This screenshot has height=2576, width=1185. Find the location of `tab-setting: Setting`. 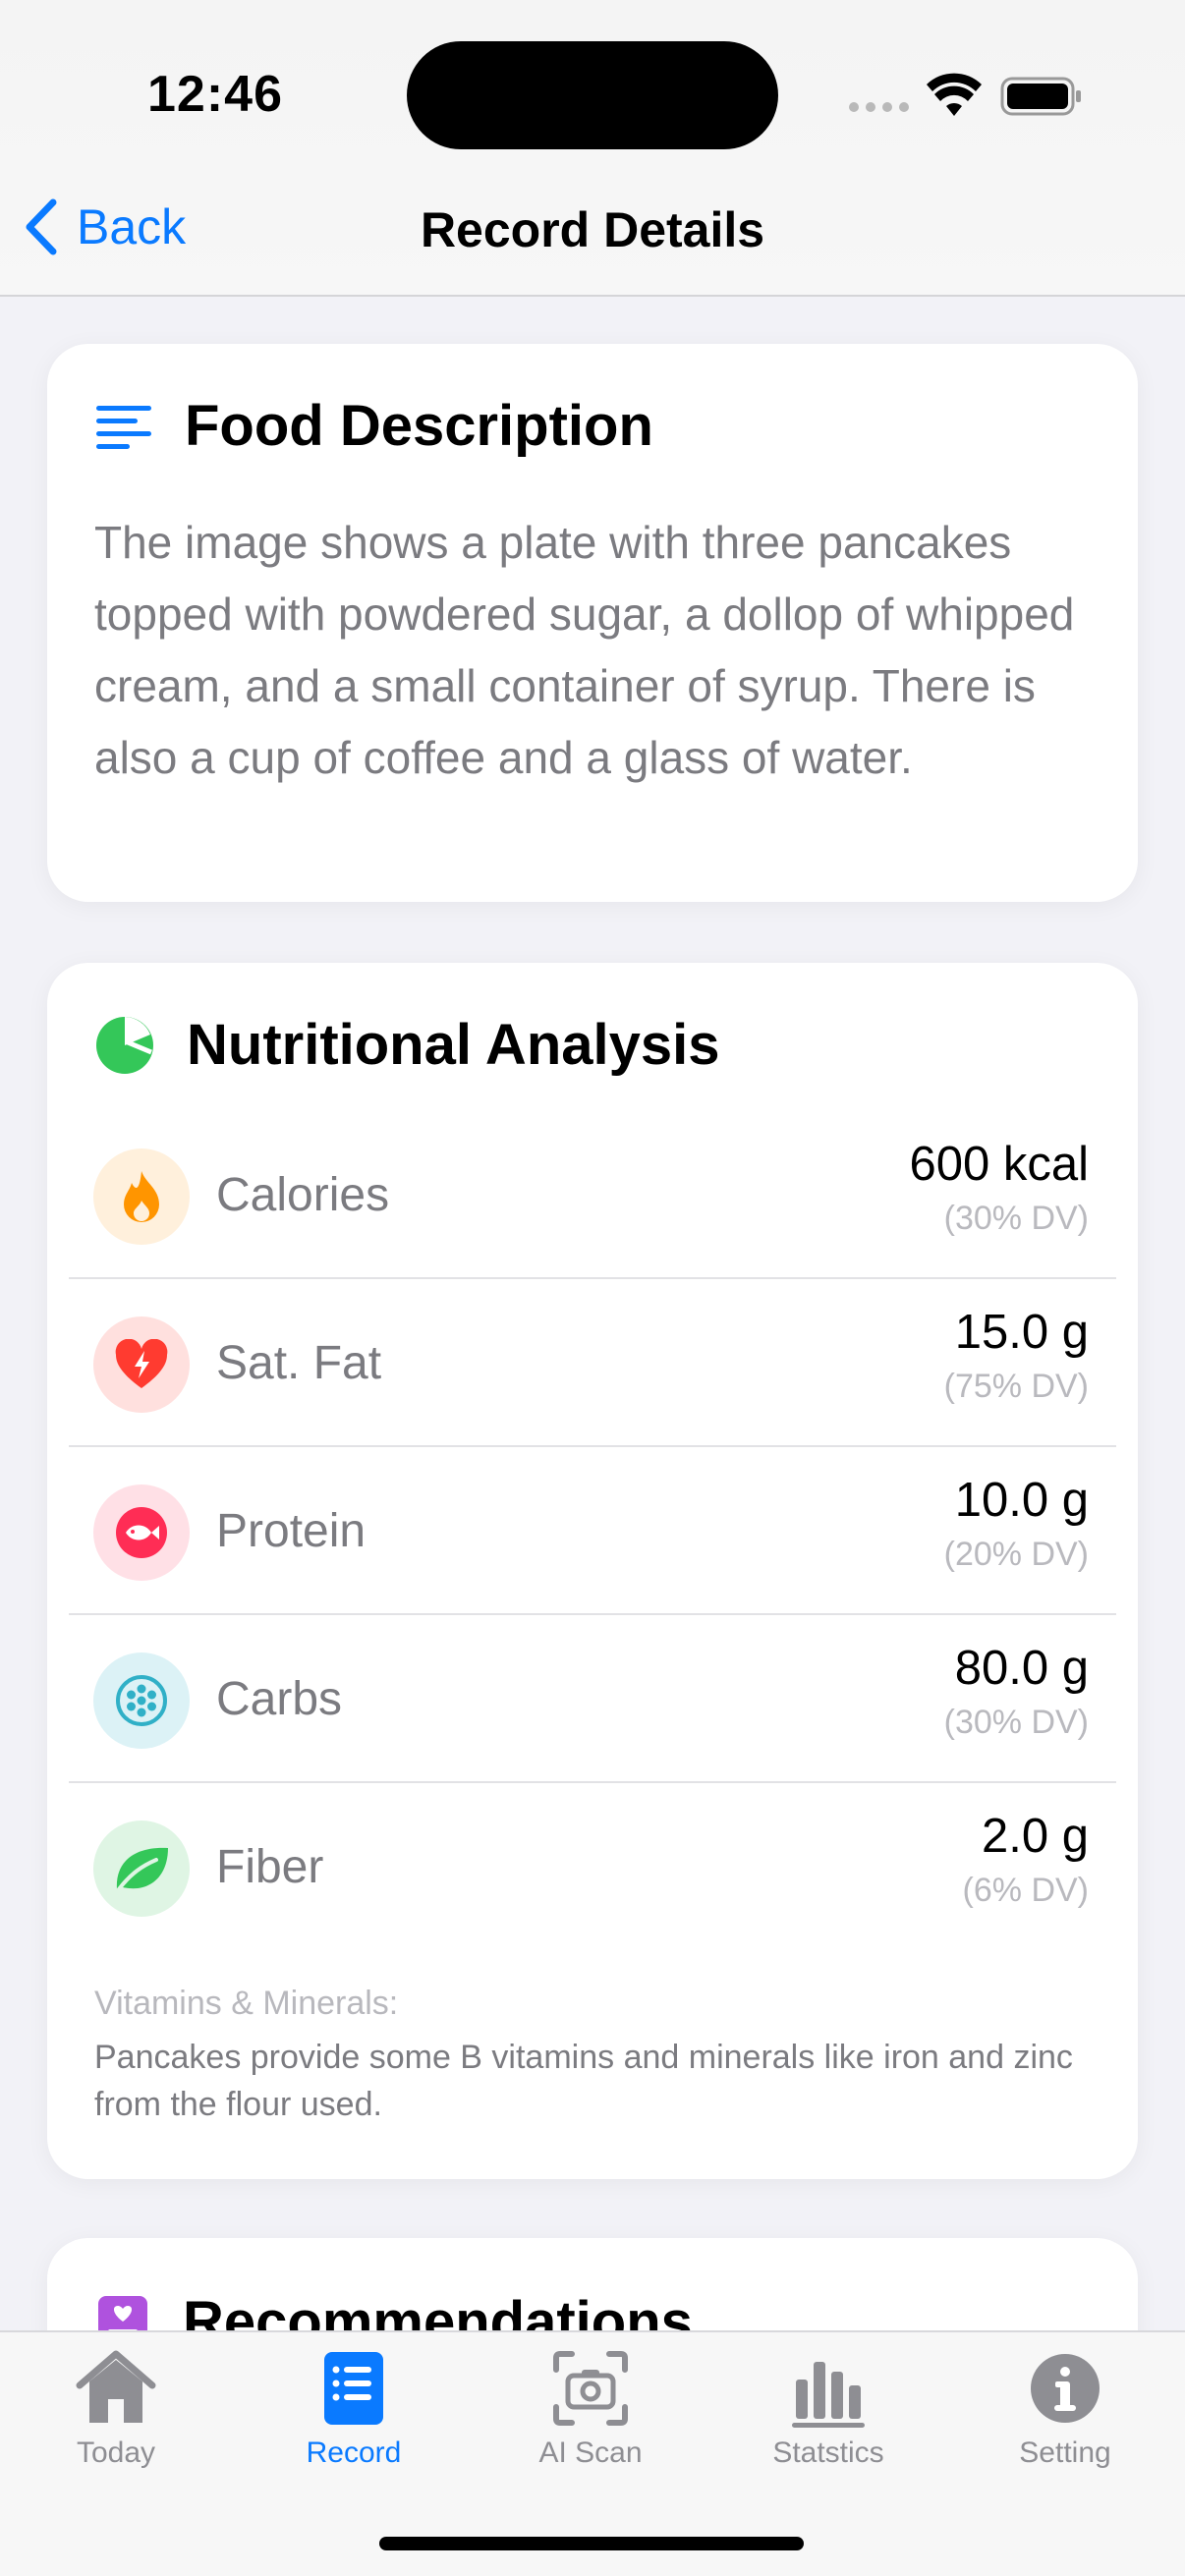

tab-setting: Setting is located at coordinates (1065, 2408).